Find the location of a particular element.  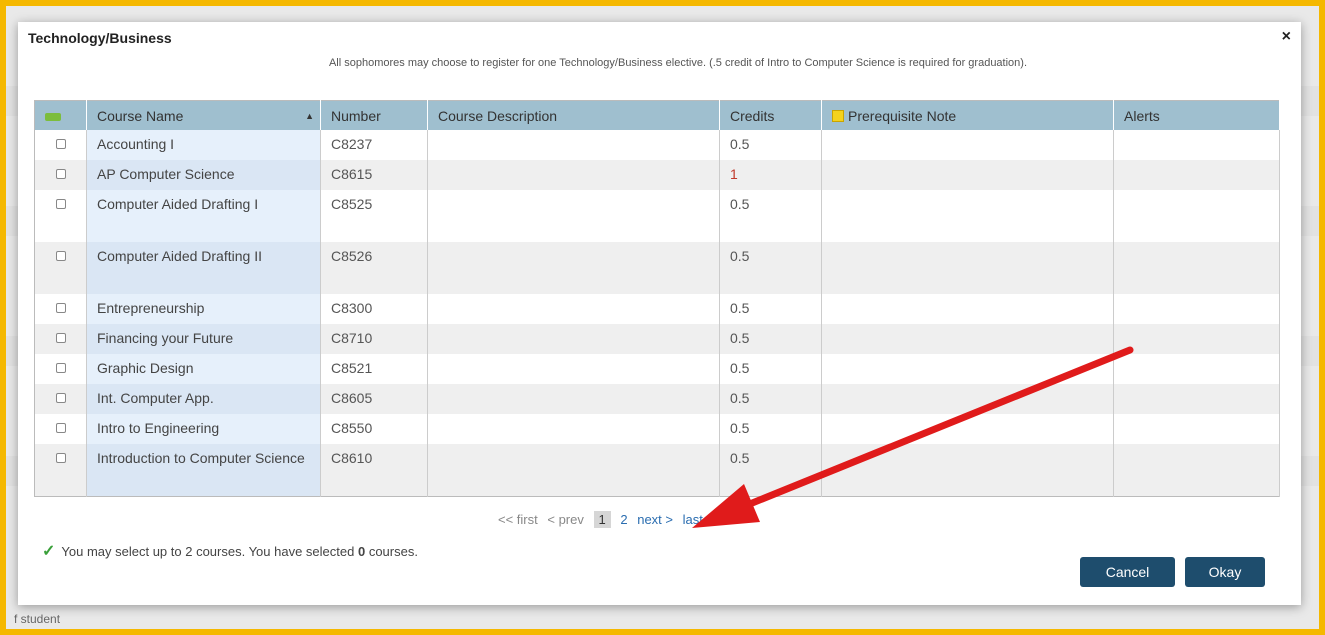

table-row: Entrepreneurship C8300 0.5 is located at coordinates (657, 309).